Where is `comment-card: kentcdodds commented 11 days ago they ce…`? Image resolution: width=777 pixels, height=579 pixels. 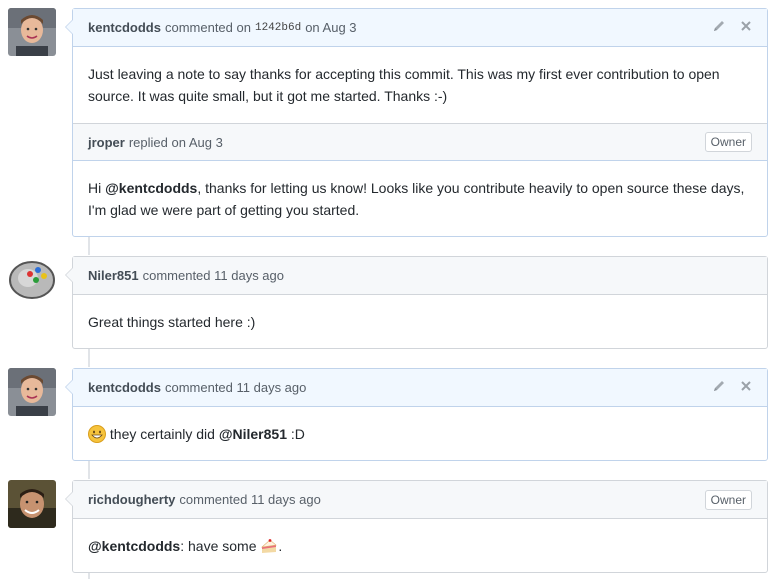
comment-card: kentcdodds commented 11 days ago they ce… is located at coordinates (416, 414).